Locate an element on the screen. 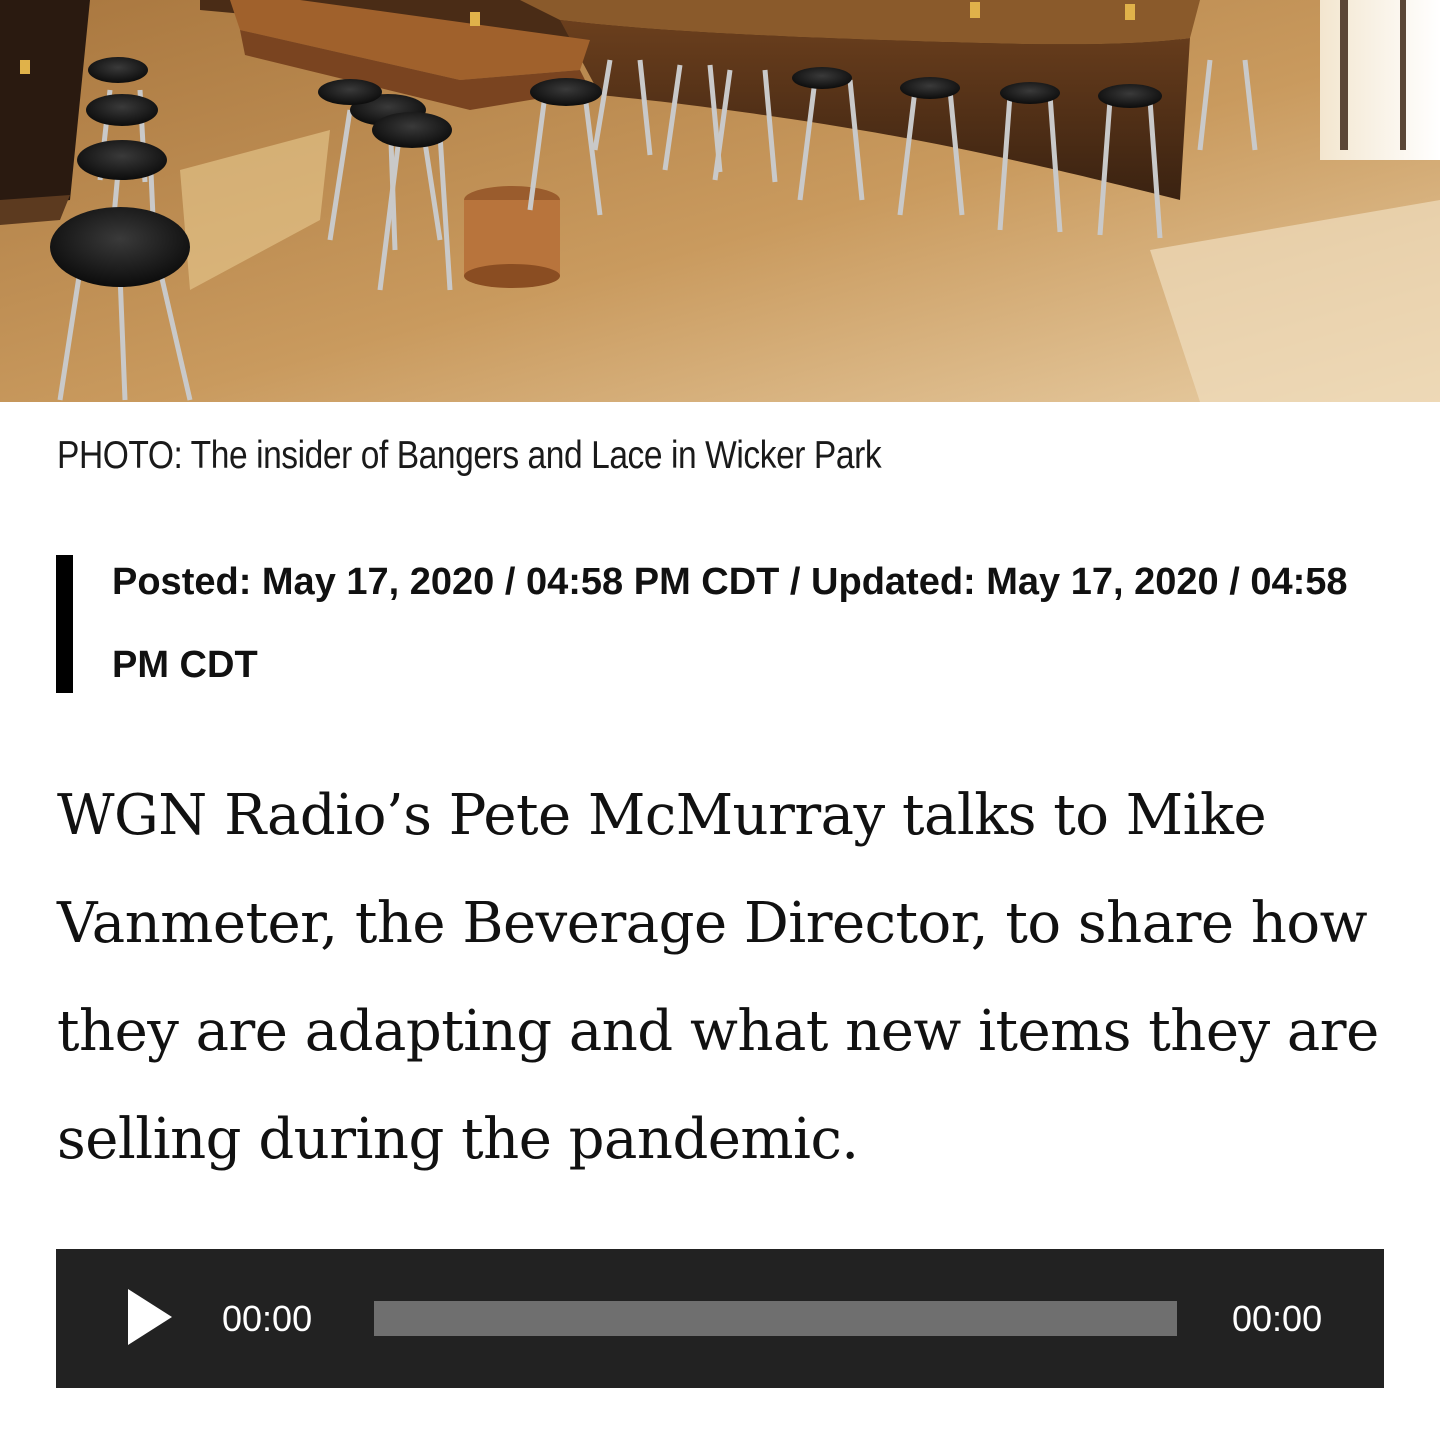 The image size is (1440, 1439). meta-accent-bar is located at coordinates (64, 624).